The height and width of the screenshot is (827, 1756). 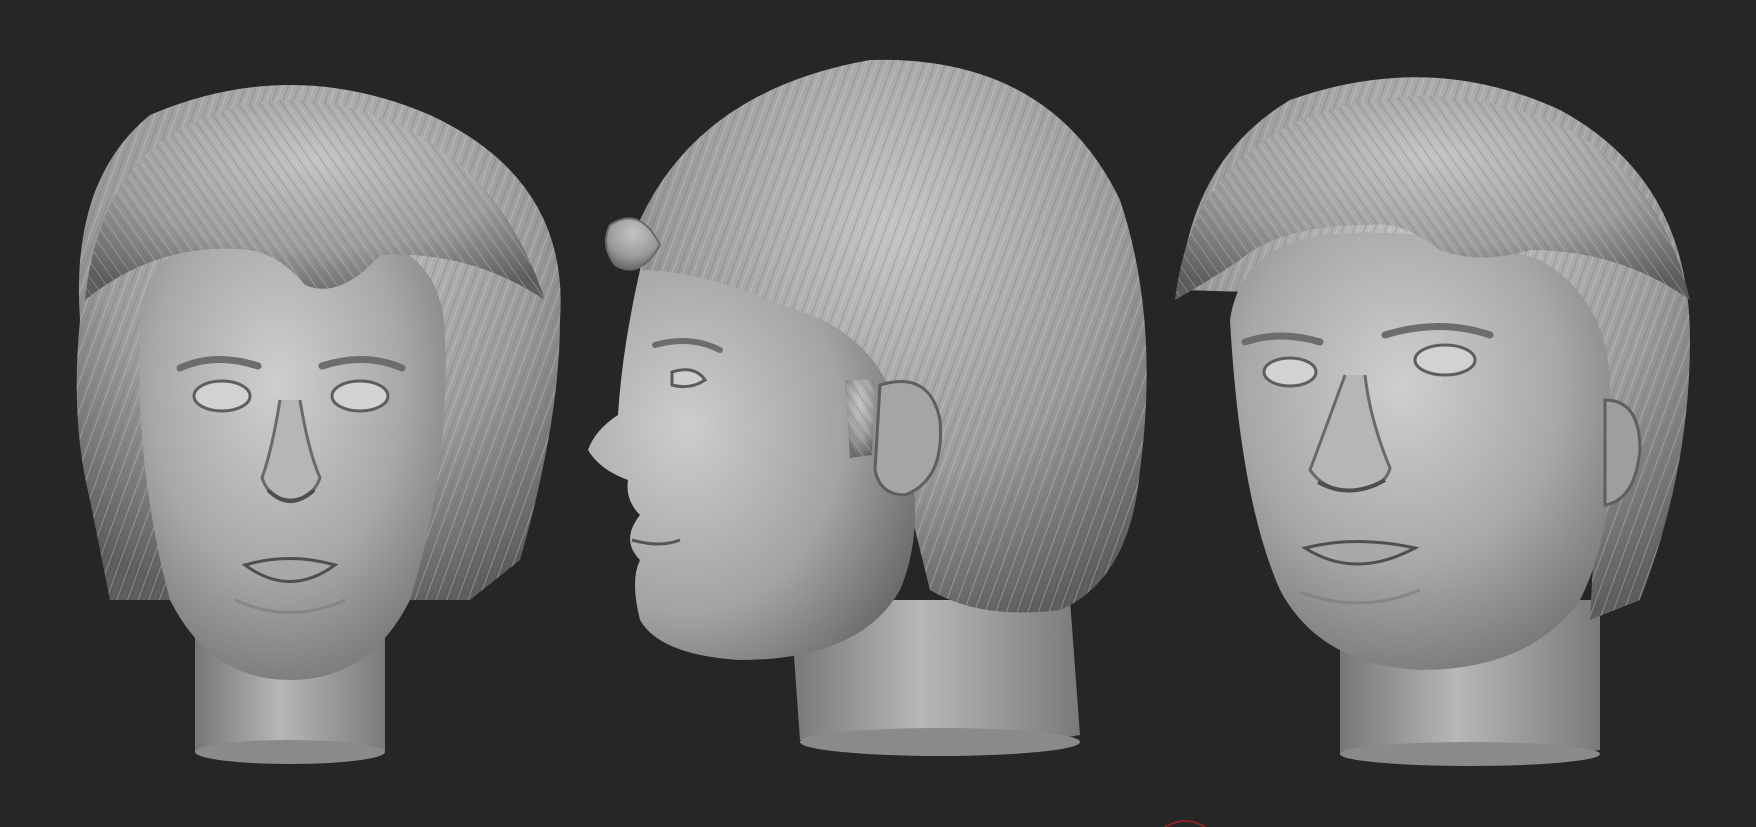 I want to click on front-right-eye, so click(x=360, y=396).